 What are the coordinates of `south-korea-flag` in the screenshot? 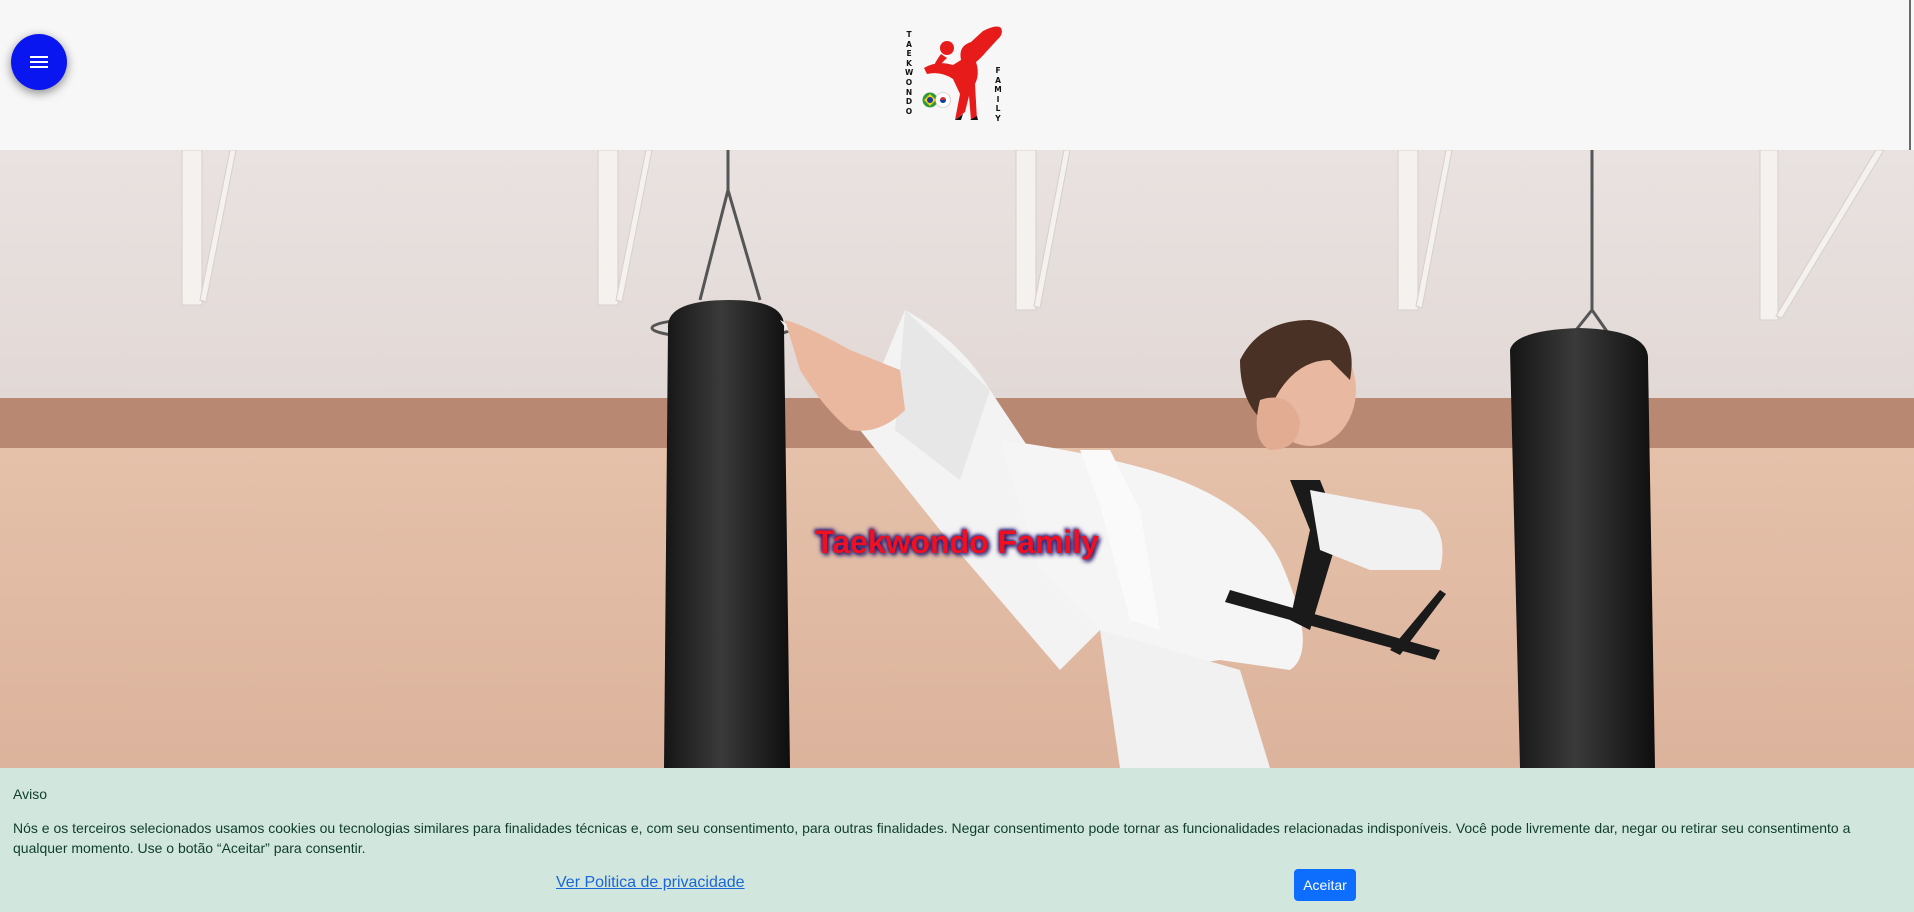 It's located at (943, 100).